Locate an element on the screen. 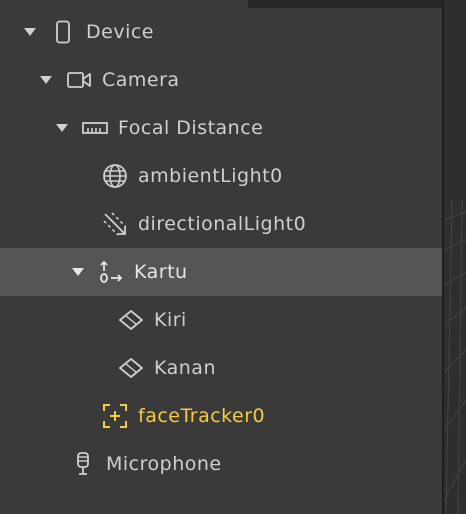  scene-viewport is located at coordinates (455, 257).